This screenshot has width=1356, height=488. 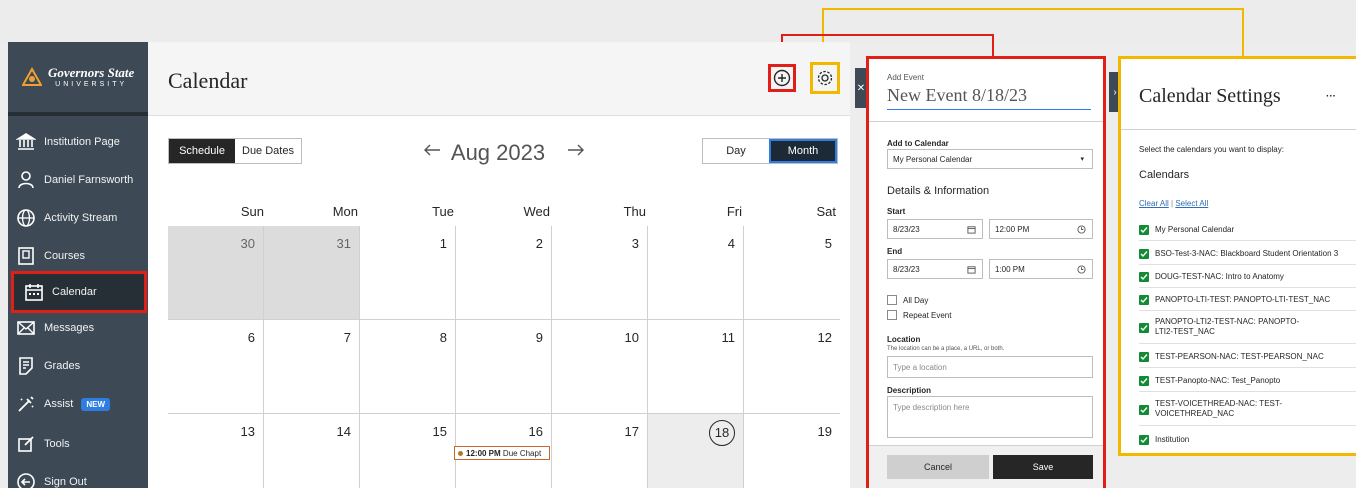 What do you see at coordinates (78, 79) in the screenshot?
I see `university-logo: Governors State UNIVERSITY` at bounding box center [78, 79].